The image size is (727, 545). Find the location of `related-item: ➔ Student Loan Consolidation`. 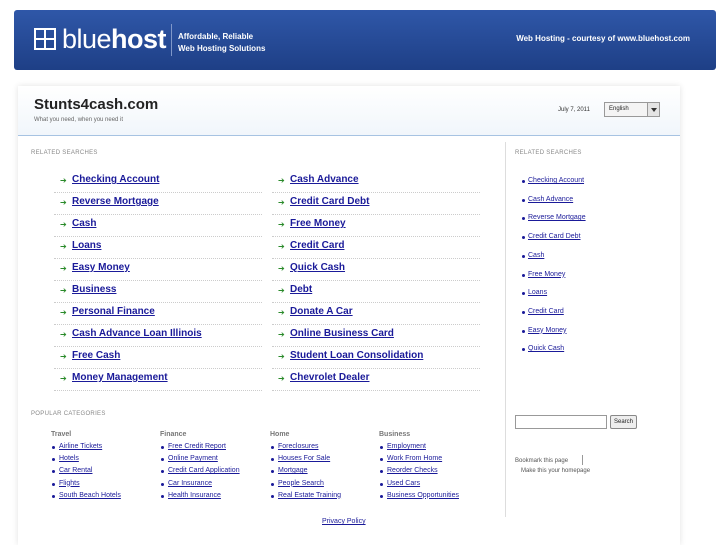

related-item: ➔ Student Loan Consolidation is located at coordinates (376, 358).